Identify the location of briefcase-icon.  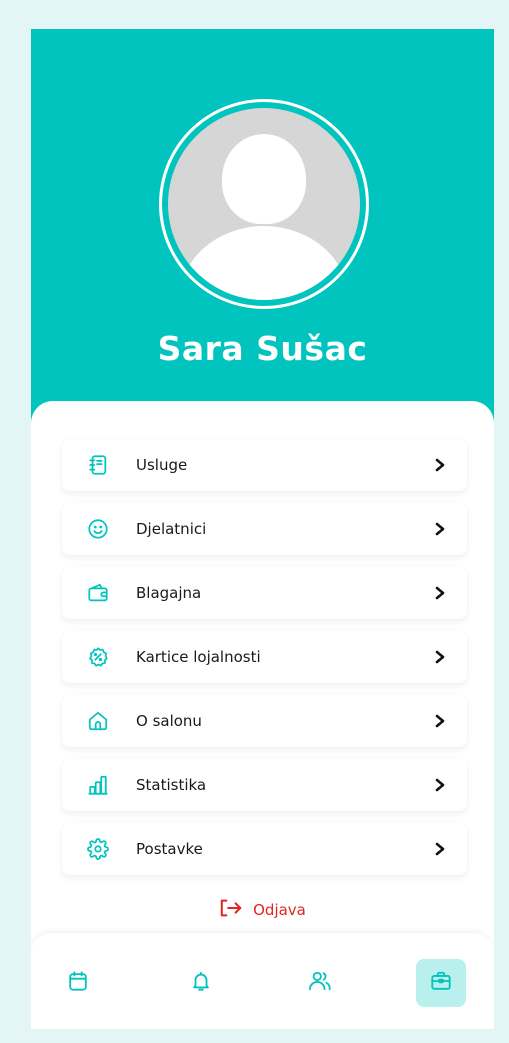
(441, 983).